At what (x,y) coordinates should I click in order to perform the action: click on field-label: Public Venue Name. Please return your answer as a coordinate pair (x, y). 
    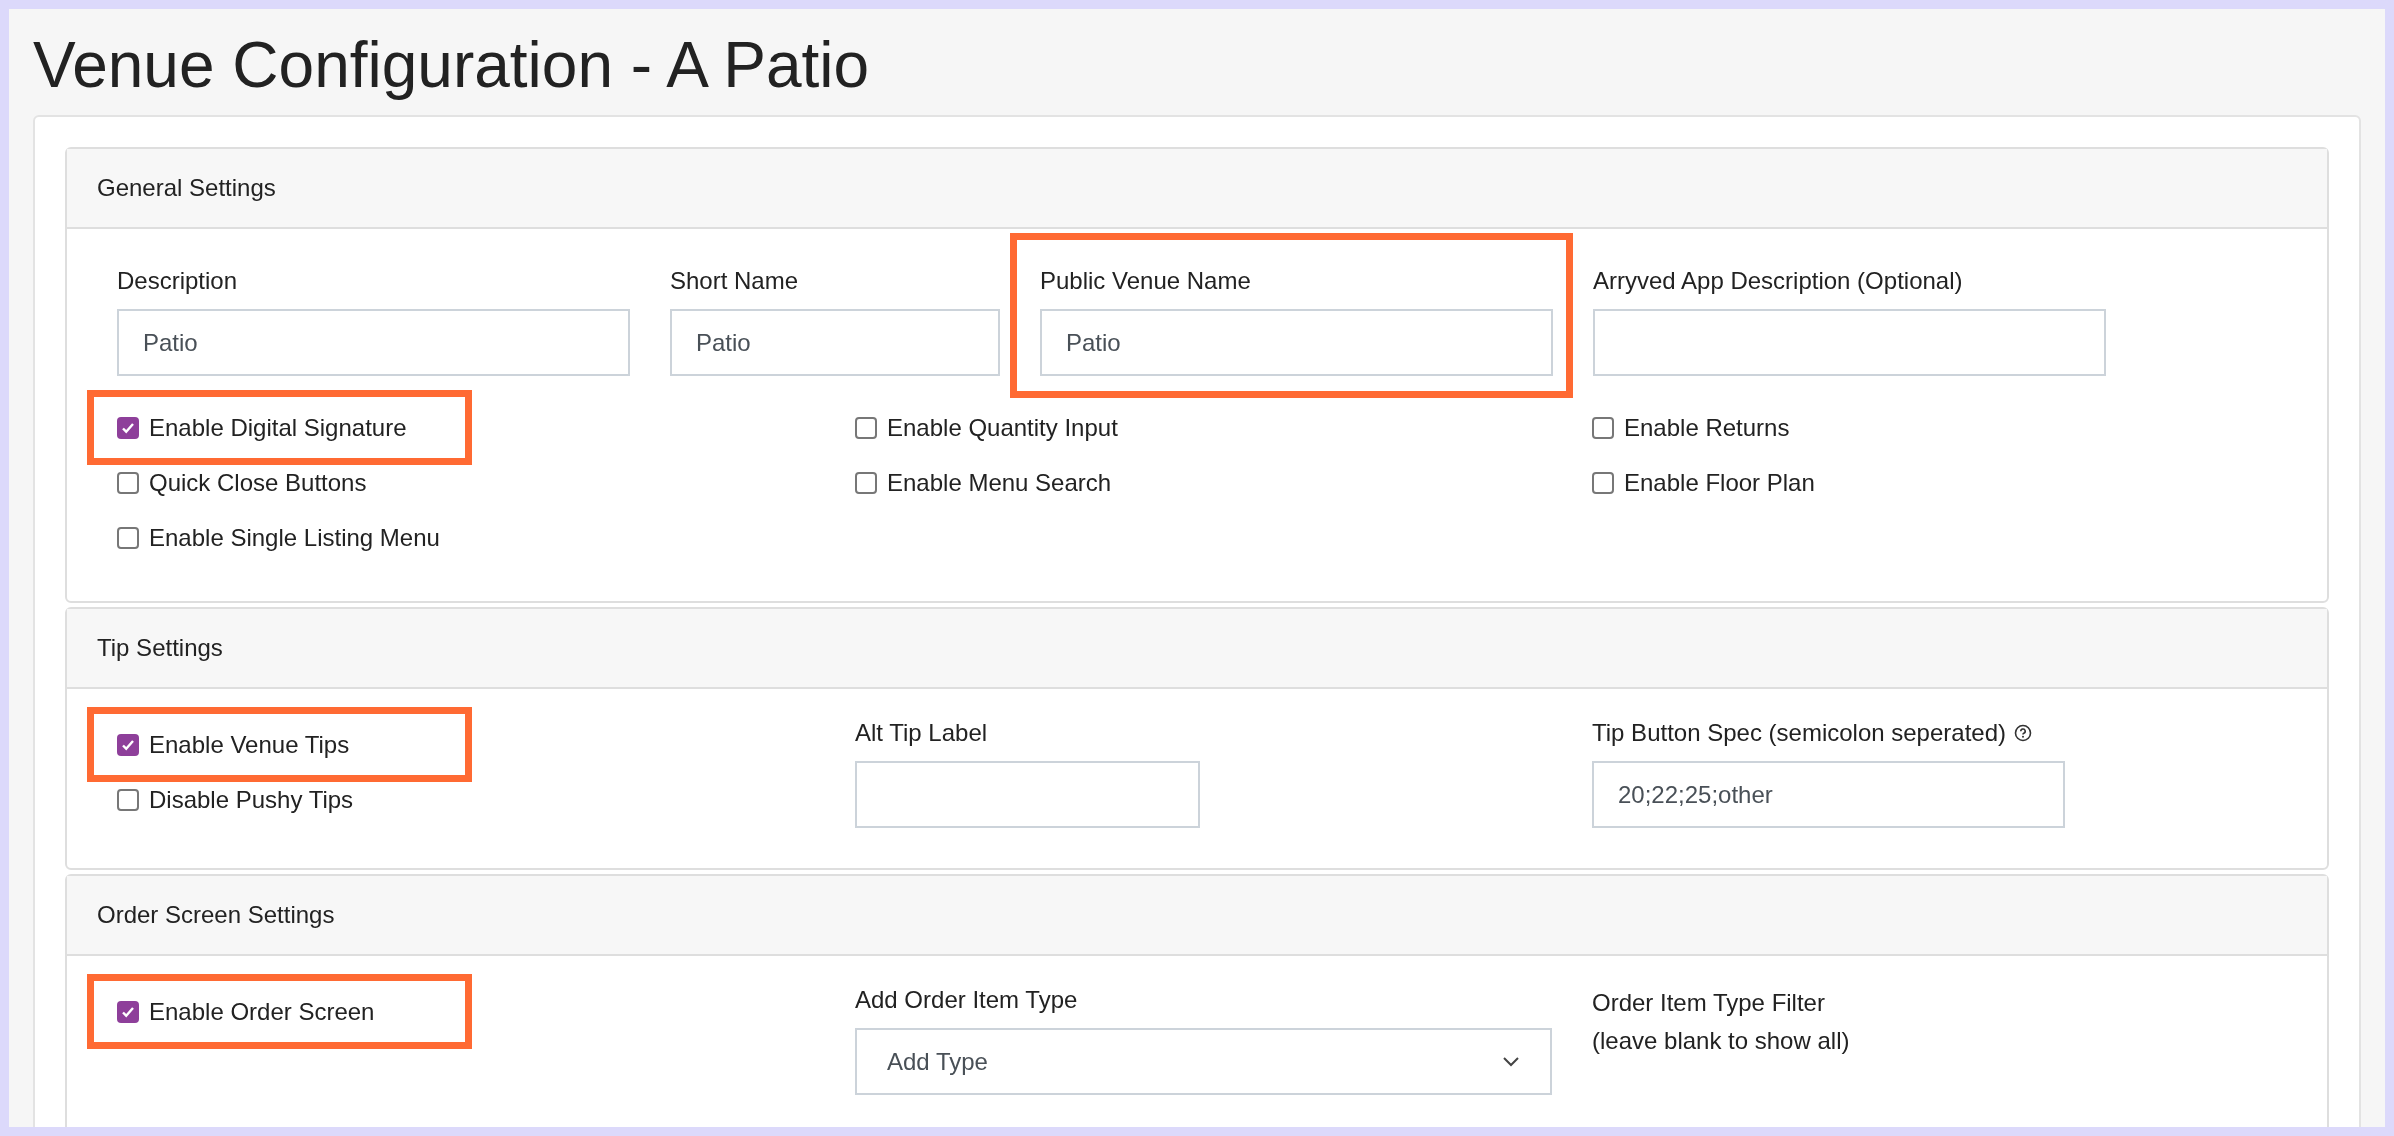
    Looking at the image, I should click on (1145, 281).